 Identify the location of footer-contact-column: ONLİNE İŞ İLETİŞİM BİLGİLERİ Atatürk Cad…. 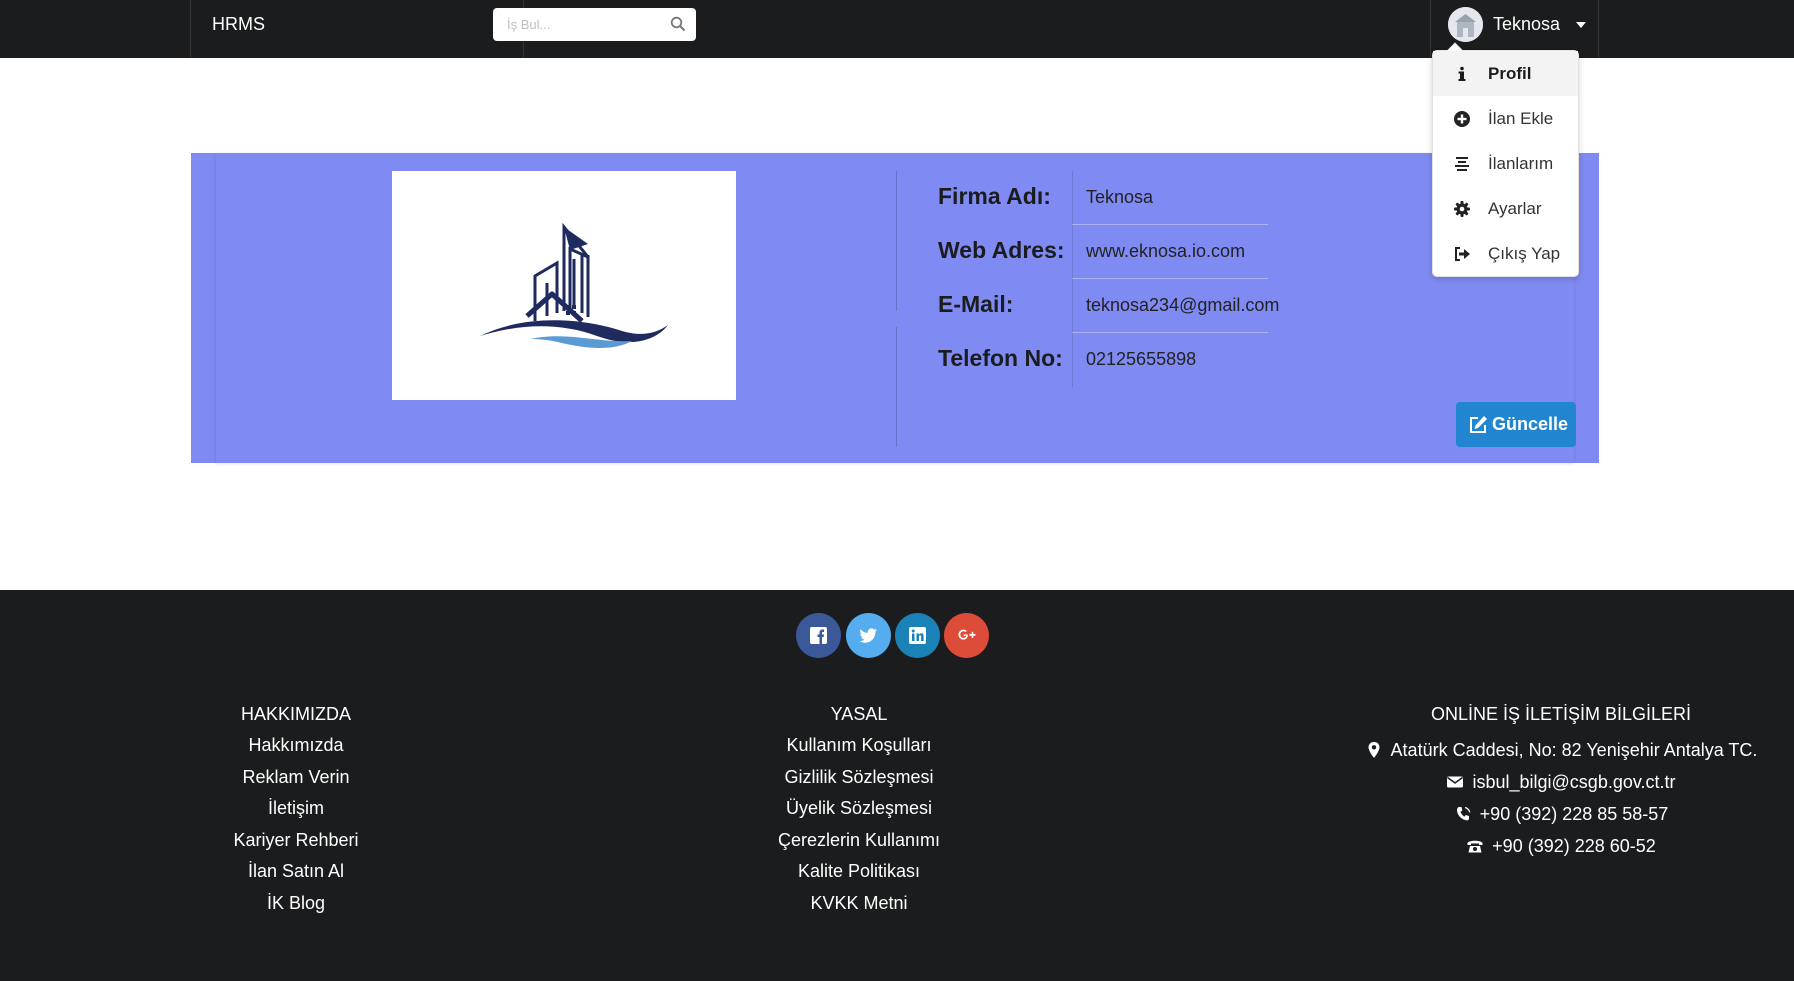
(1561, 782).